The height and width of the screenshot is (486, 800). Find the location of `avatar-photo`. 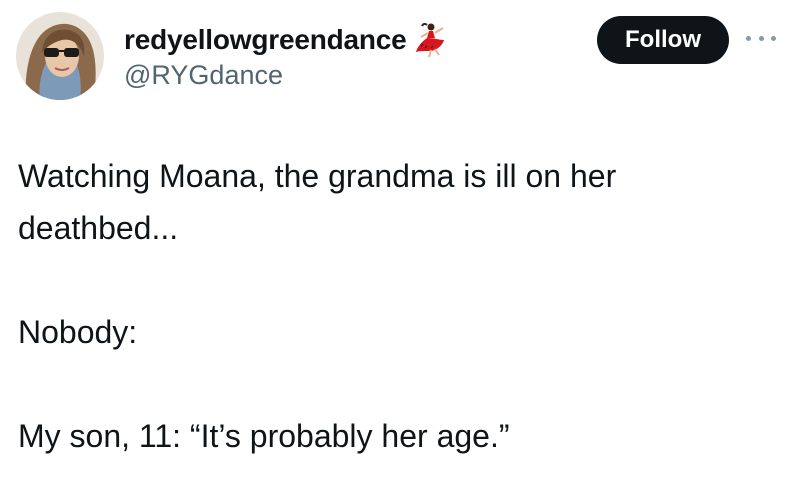

avatar-photo is located at coordinates (60, 56).